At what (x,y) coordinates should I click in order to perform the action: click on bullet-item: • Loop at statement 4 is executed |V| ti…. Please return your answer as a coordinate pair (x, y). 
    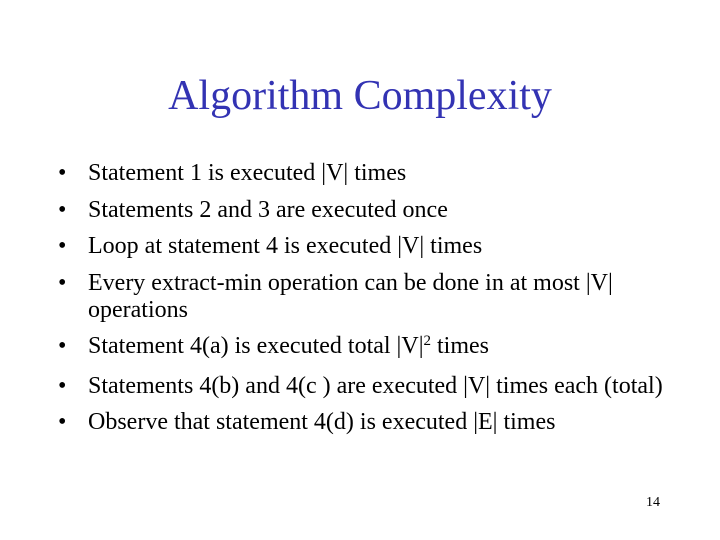
    Looking at the image, I should click on (368, 246).